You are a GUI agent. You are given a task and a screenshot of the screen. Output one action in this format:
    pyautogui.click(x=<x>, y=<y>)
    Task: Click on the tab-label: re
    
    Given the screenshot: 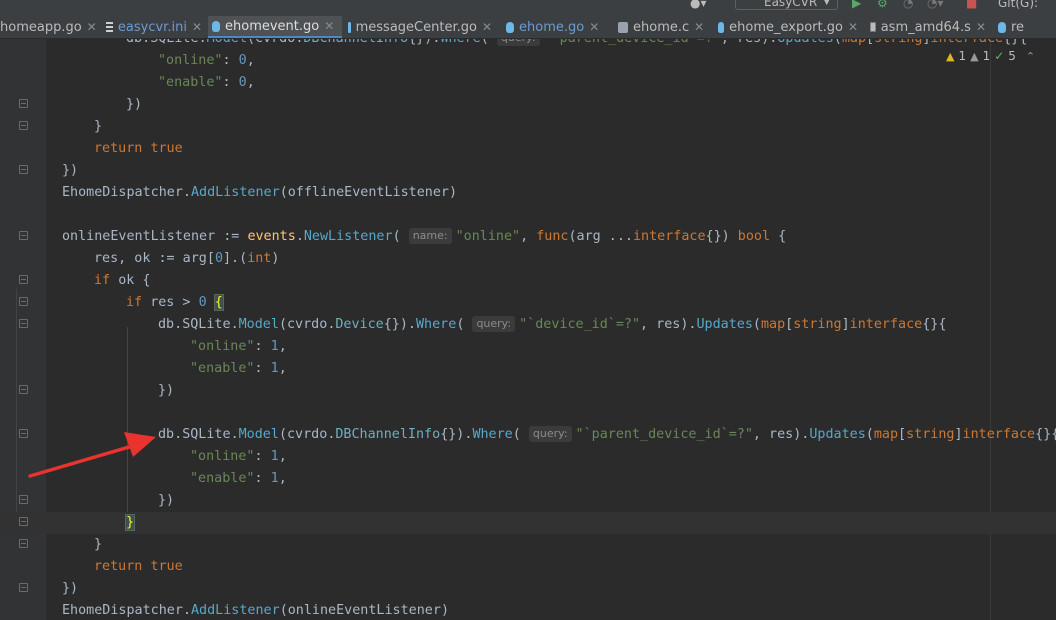 What is the action you would take?
    pyautogui.click(x=1018, y=27)
    